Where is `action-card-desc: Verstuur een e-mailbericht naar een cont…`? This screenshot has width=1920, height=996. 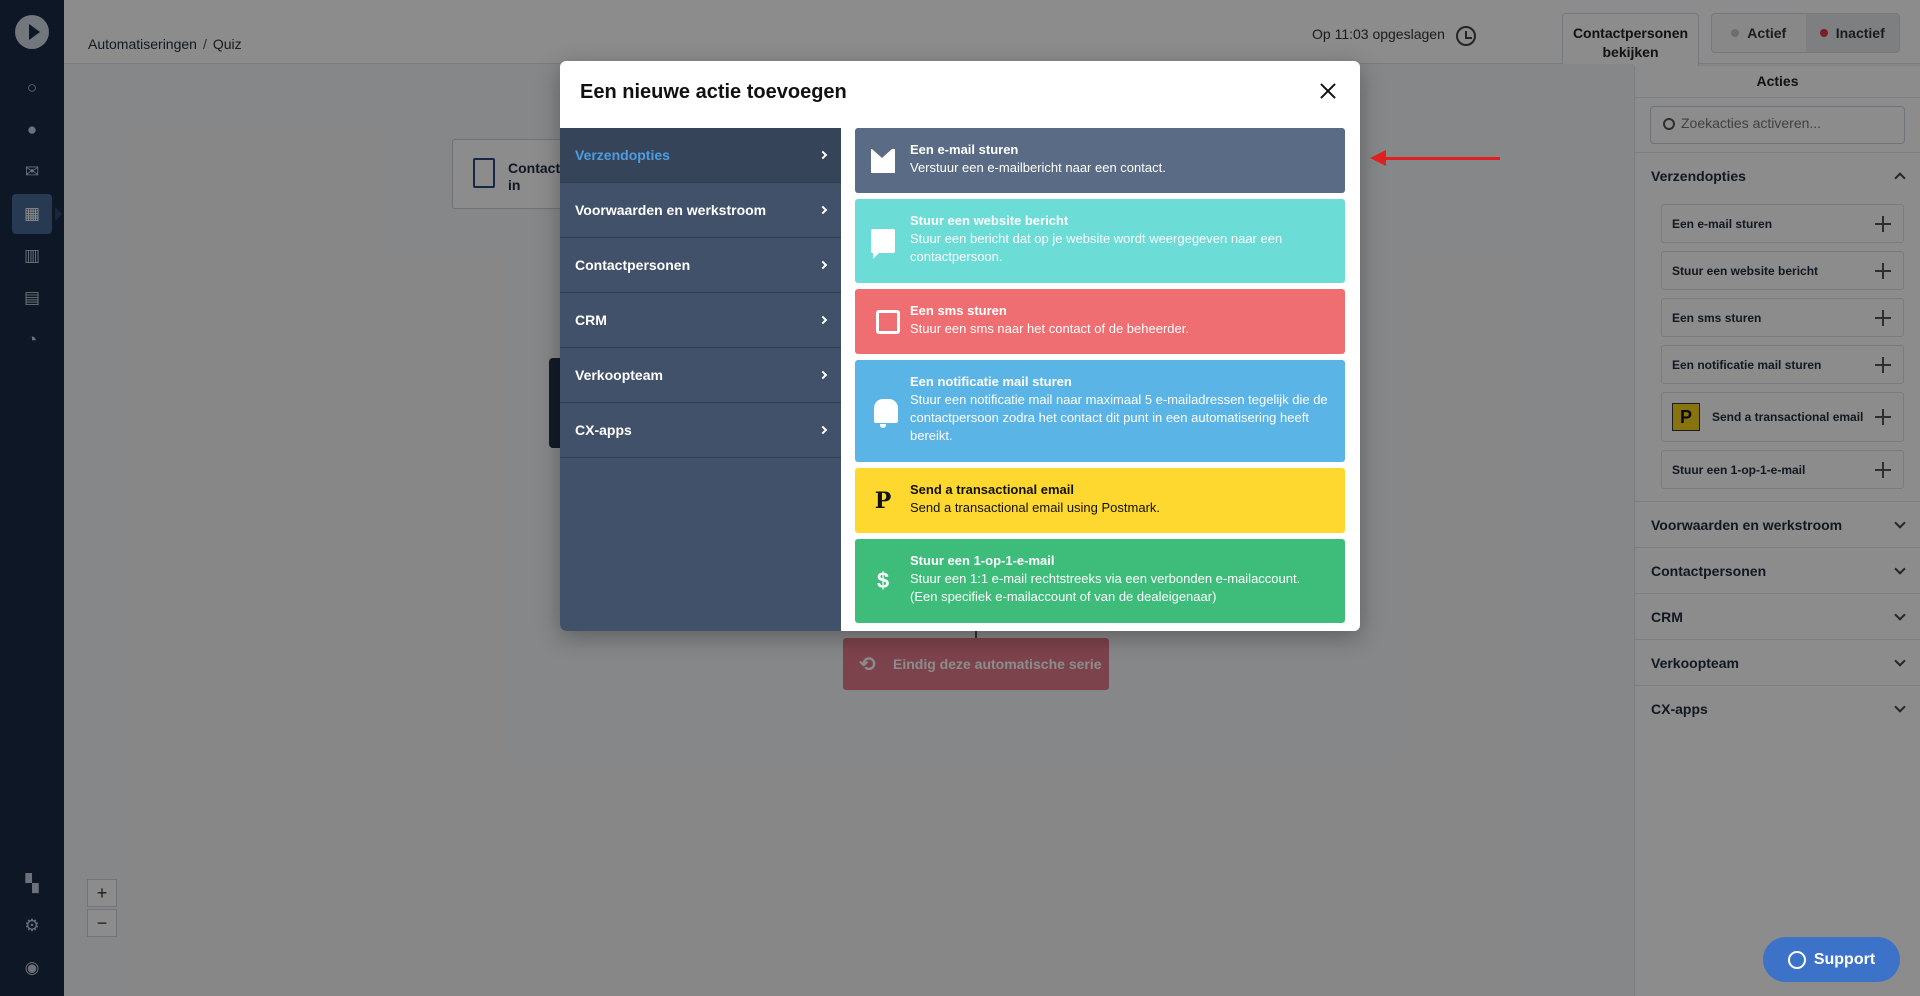 action-card-desc: Verstuur een e-mailbericht naar een cont… is located at coordinates (1038, 167).